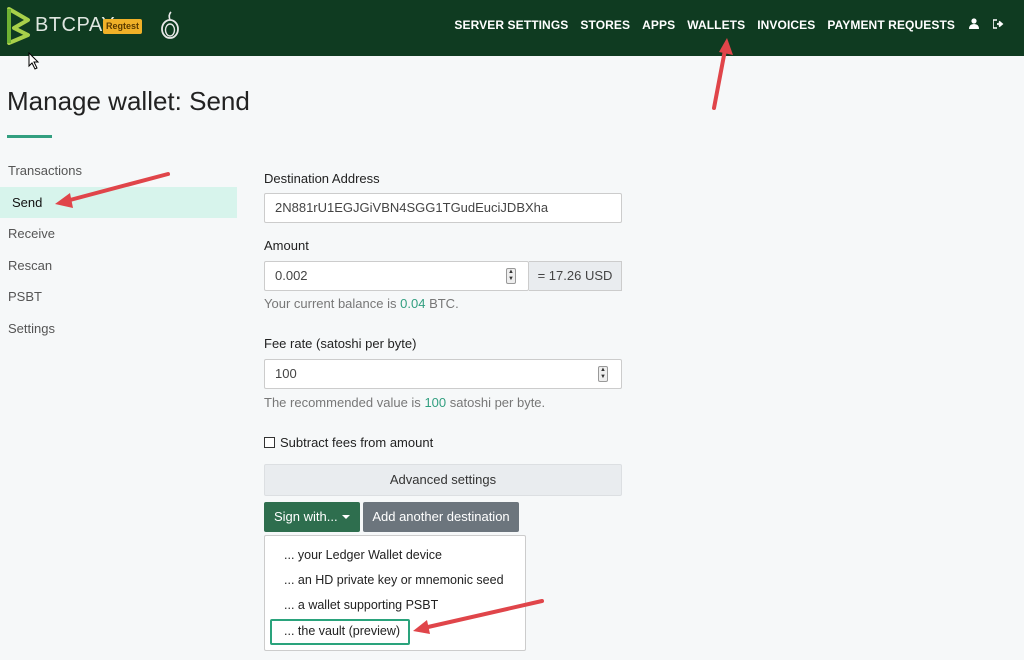  What do you see at coordinates (497, 402) in the screenshot?
I see `fee-help-suffix: satoshi per byte.` at bounding box center [497, 402].